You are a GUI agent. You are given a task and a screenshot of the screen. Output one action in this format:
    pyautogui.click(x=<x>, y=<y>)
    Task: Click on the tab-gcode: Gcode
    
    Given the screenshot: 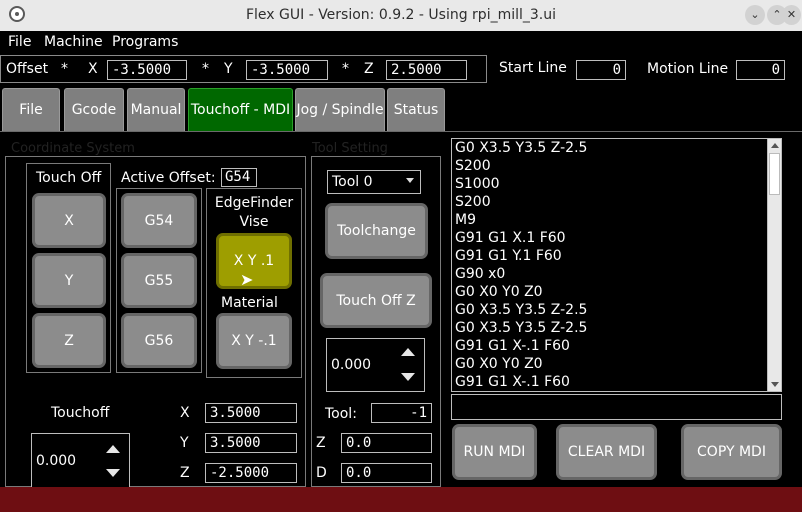 What is the action you would take?
    pyautogui.click(x=94, y=109)
    